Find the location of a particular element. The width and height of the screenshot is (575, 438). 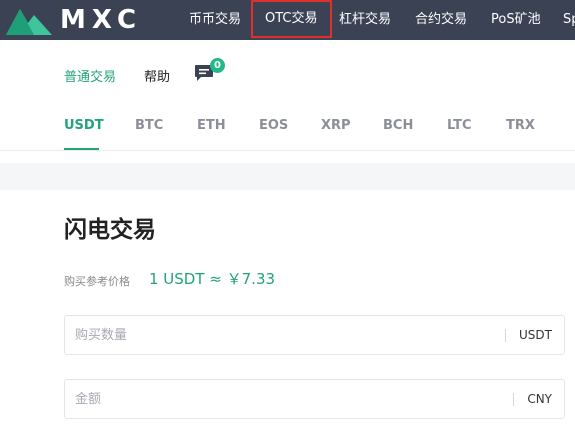

tab-eth: ETH is located at coordinates (211, 125).